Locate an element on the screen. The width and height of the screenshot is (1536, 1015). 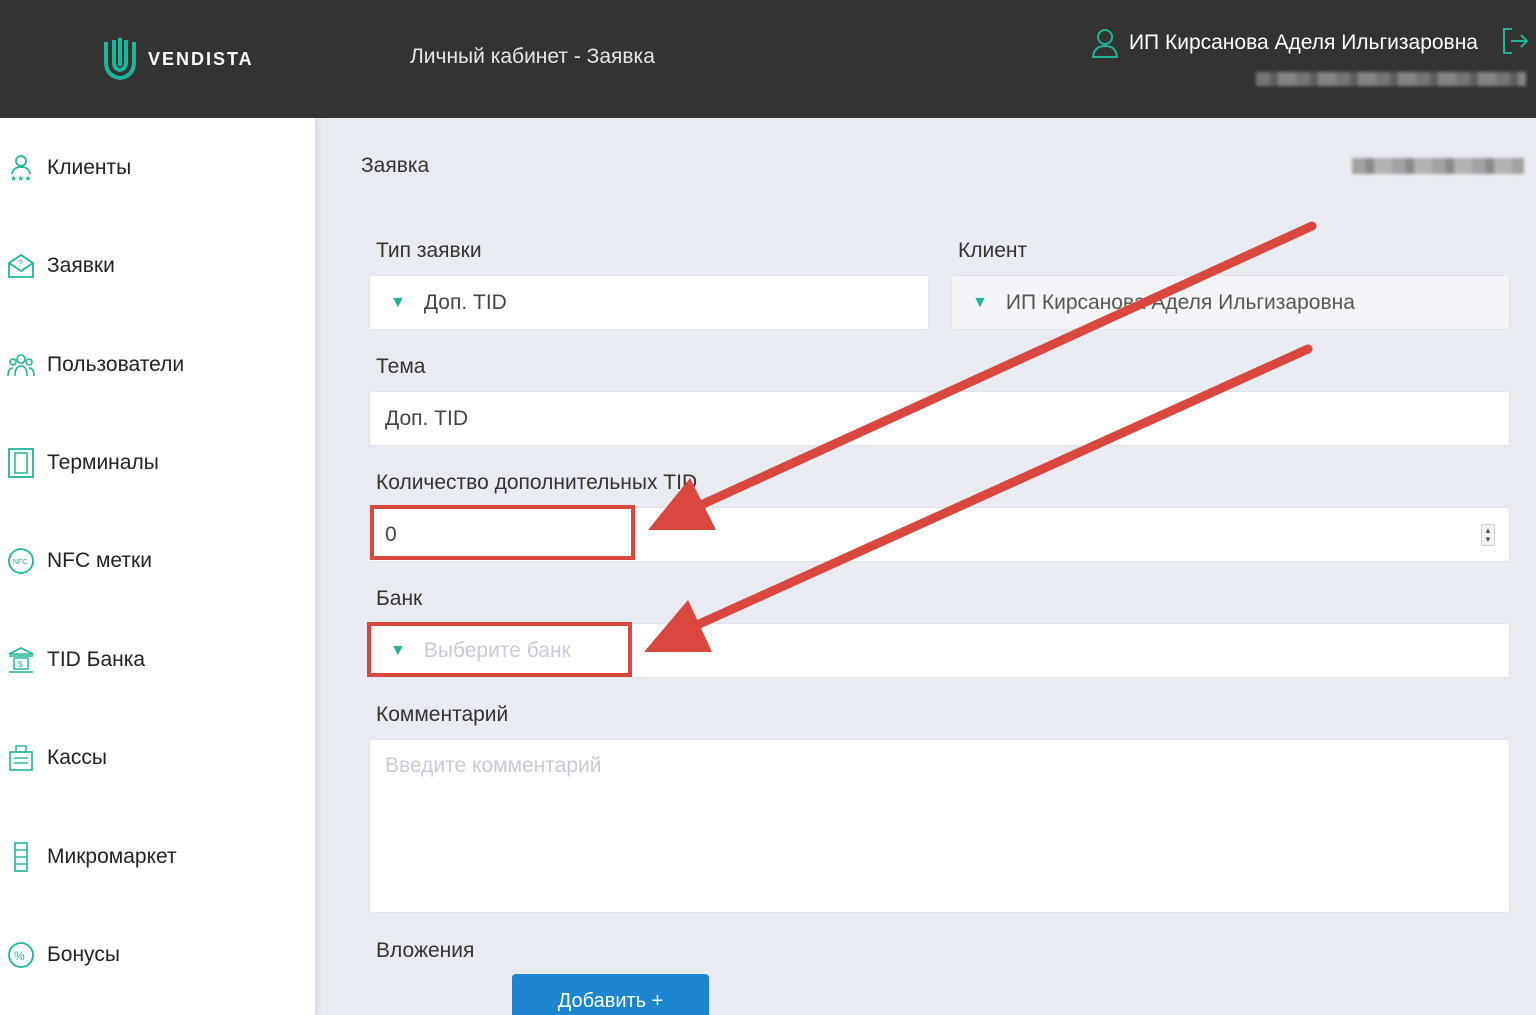
client-label: Клиент is located at coordinates (993, 250).